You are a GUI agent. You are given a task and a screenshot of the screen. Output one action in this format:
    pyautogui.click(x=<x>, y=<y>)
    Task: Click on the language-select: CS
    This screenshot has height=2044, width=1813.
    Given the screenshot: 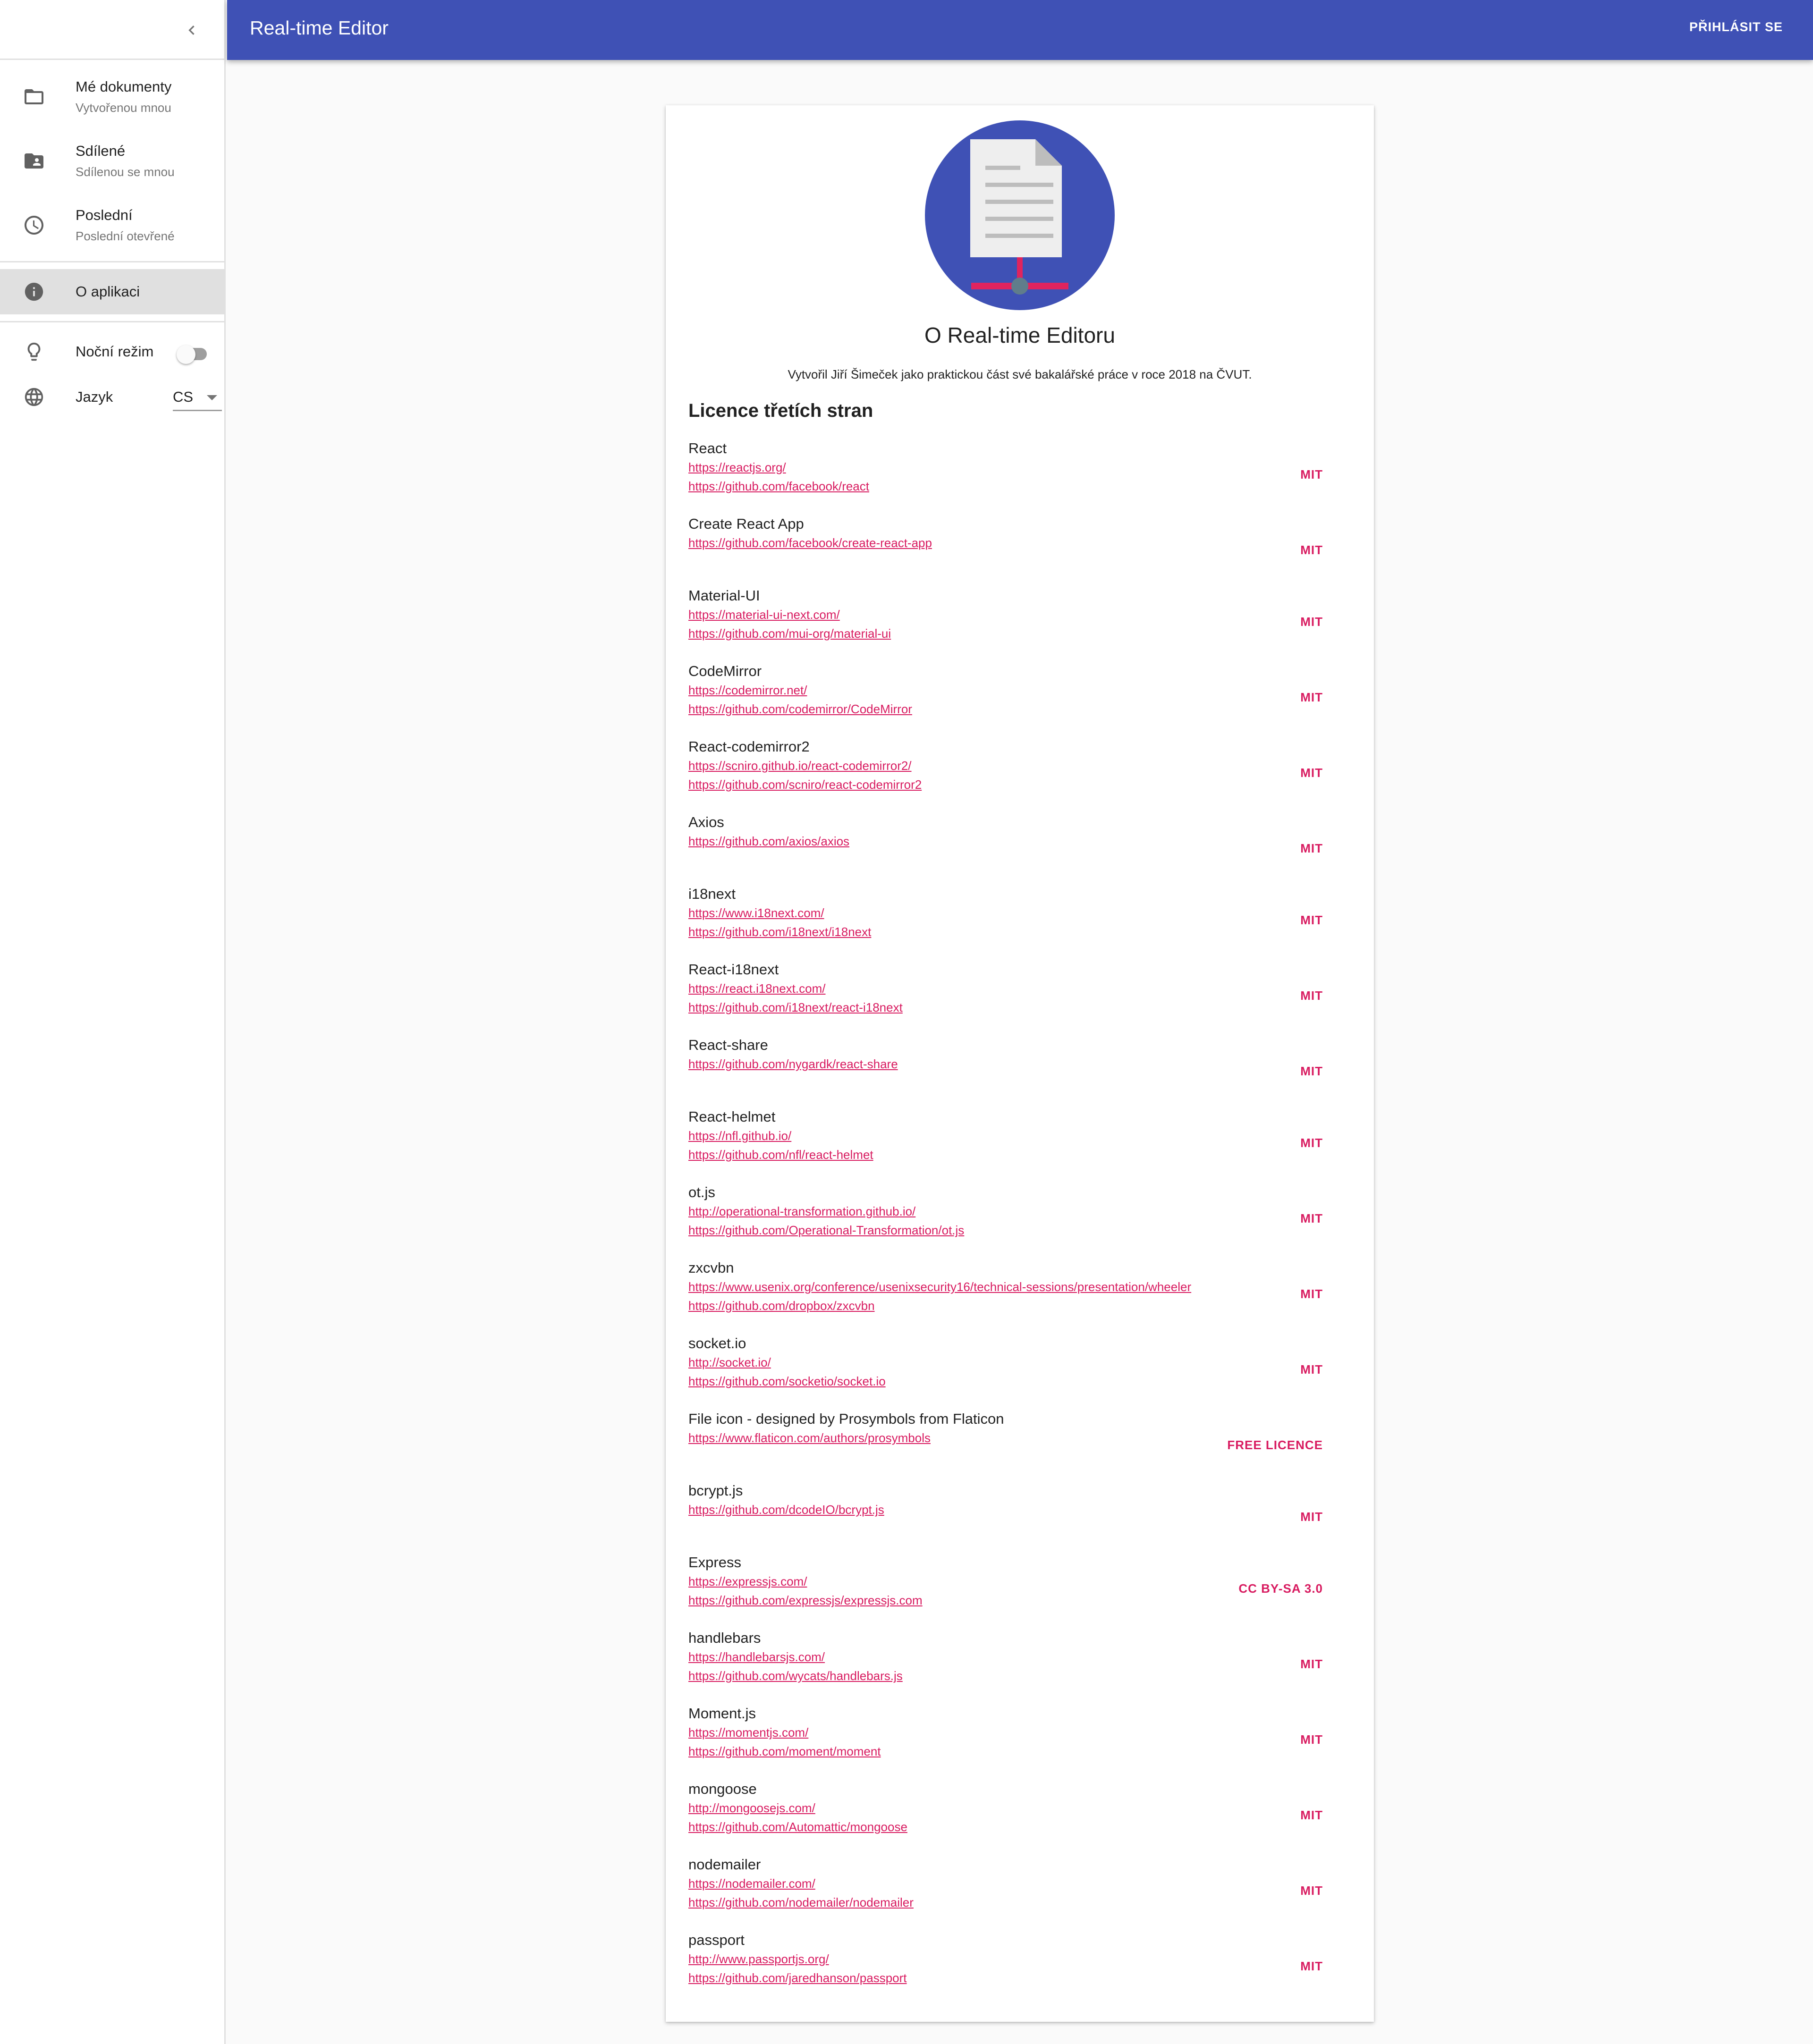 What is the action you would take?
    pyautogui.click(x=197, y=398)
    